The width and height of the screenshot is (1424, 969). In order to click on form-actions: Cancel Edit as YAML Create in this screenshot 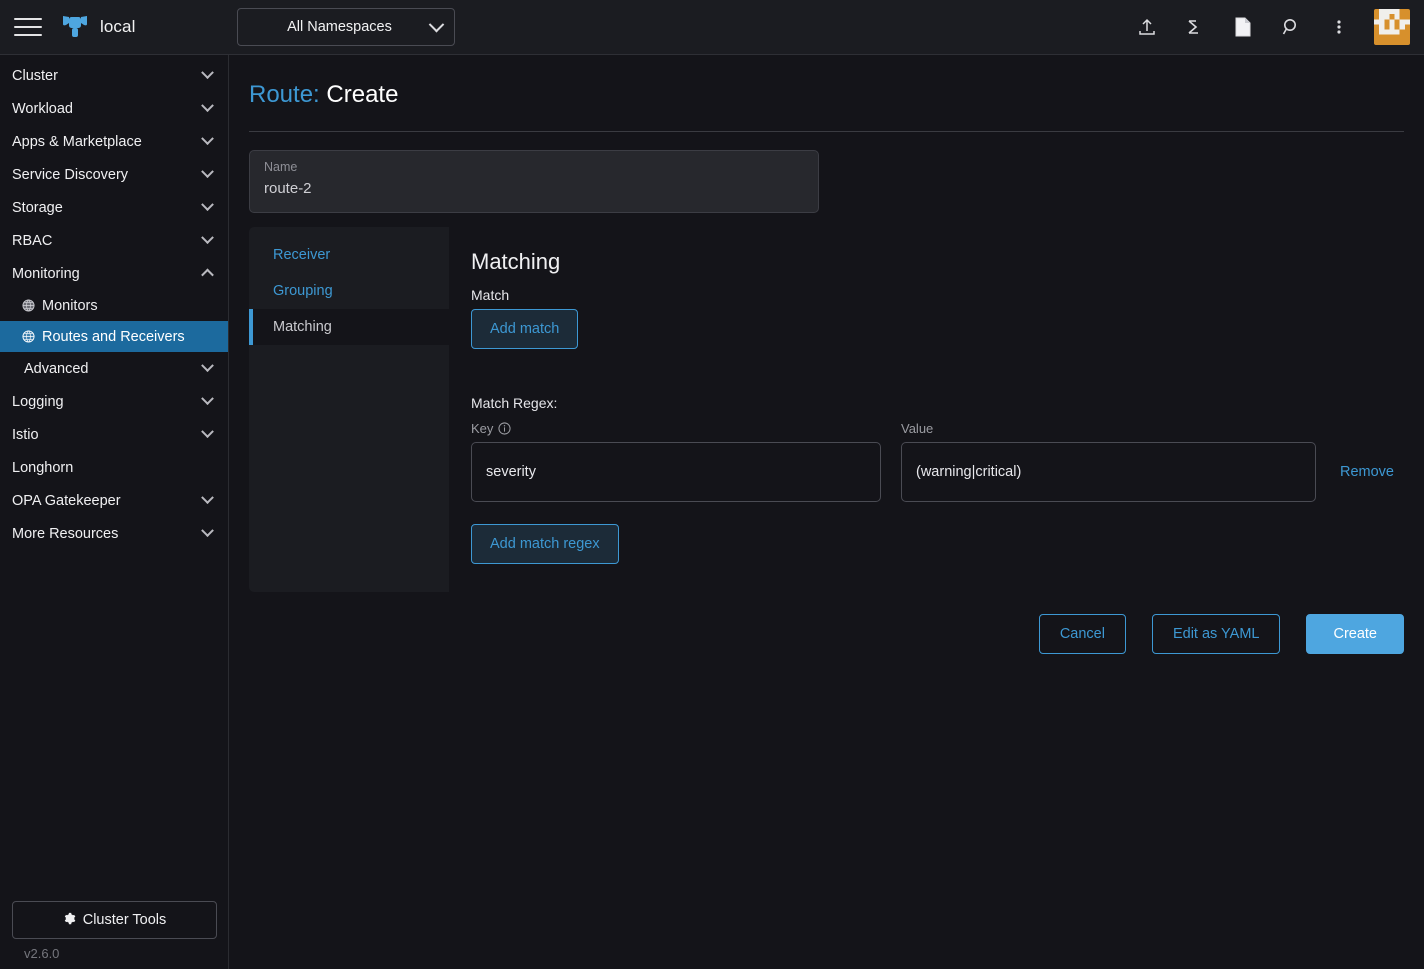, I will do `click(826, 623)`.